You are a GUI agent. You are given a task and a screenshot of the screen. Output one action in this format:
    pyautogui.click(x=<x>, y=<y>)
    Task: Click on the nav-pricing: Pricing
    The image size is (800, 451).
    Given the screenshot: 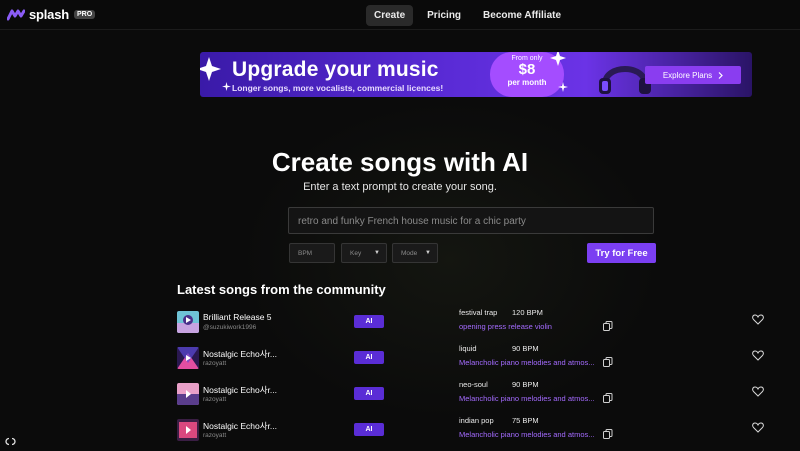 What is the action you would take?
    pyautogui.click(x=444, y=15)
    